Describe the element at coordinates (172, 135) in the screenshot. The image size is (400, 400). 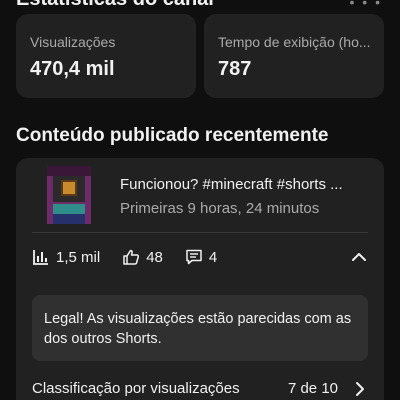
I see `recent-content-title: Conteúdo publicado recentemente` at that location.